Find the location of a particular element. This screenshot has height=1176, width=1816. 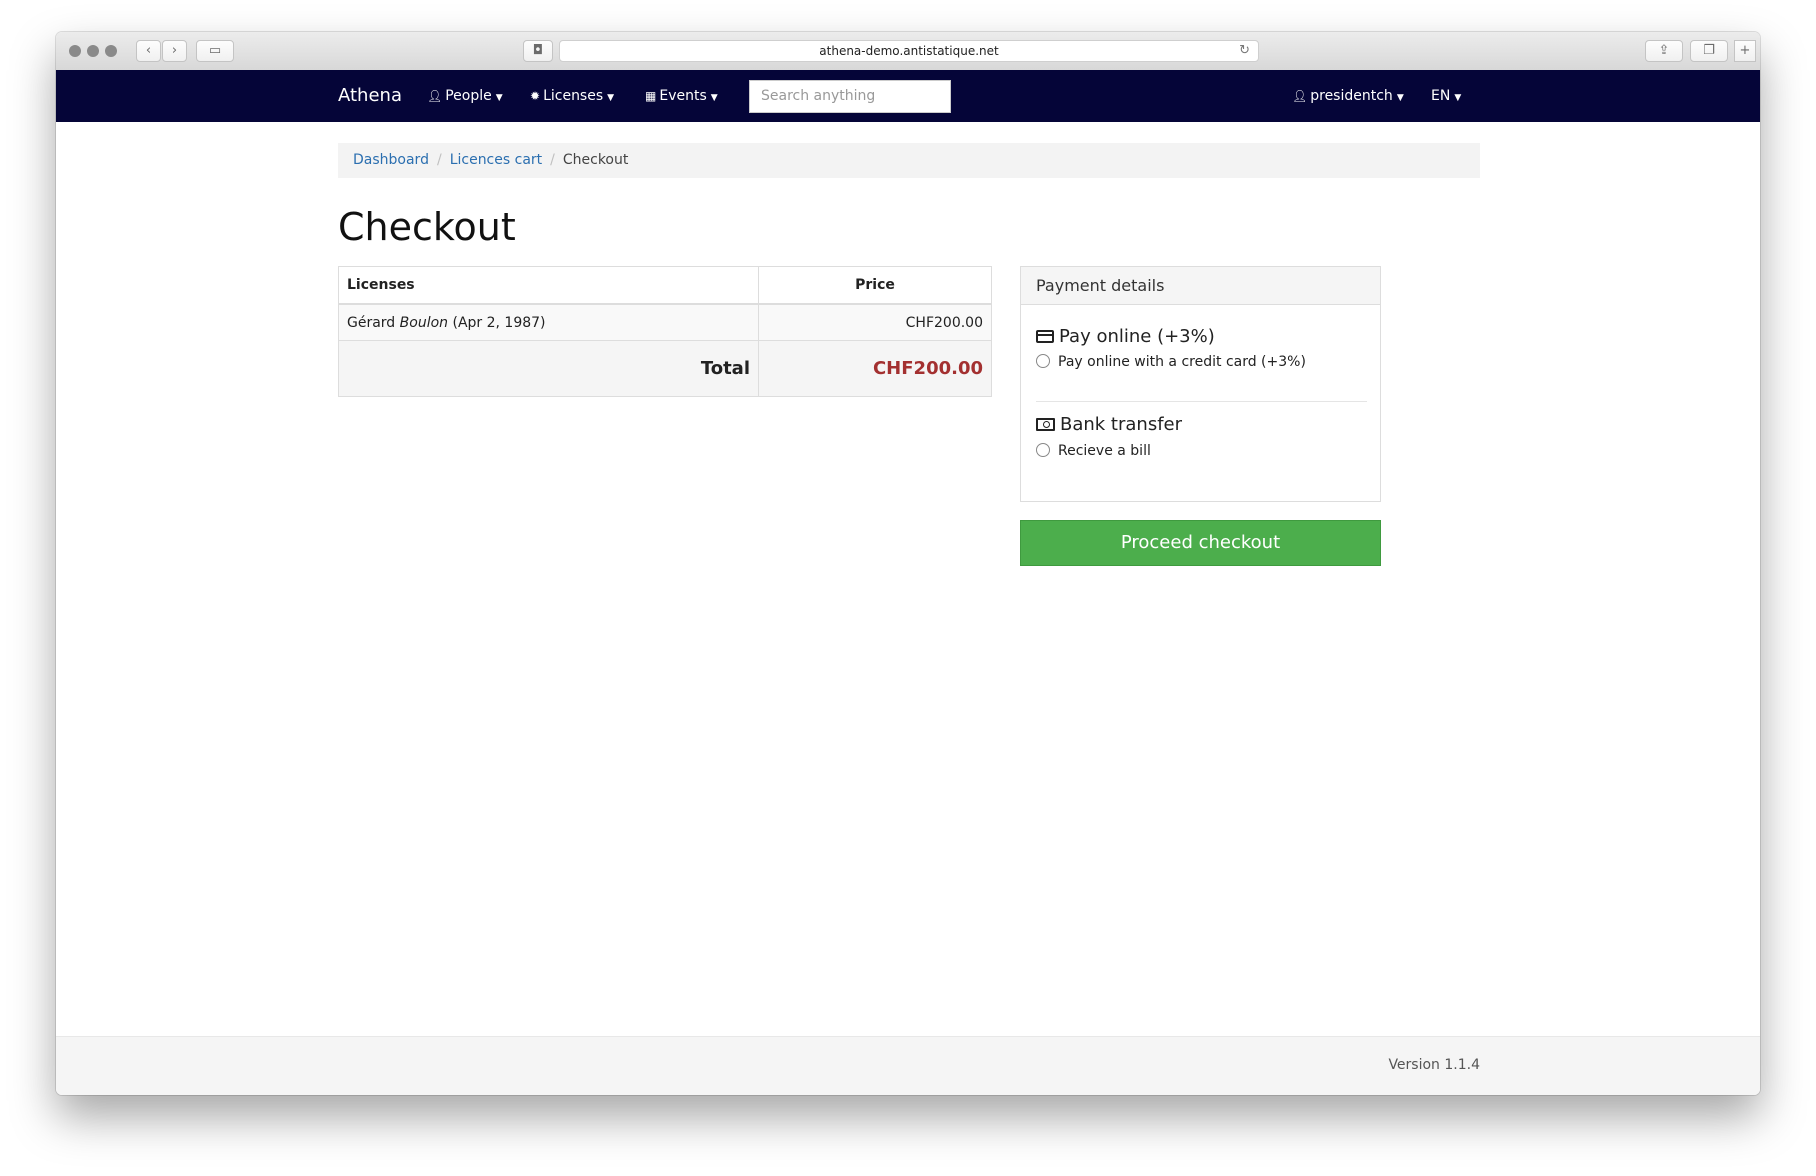

nav-menu-people-label: People is located at coordinates (468, 96).